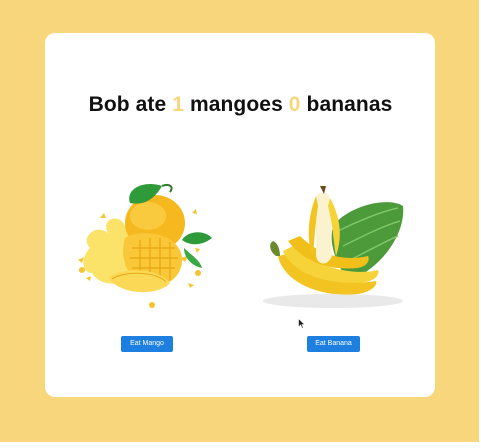 The image size is (481, 448). I want to click on mouse-pointer-icon, so click(302, 323).